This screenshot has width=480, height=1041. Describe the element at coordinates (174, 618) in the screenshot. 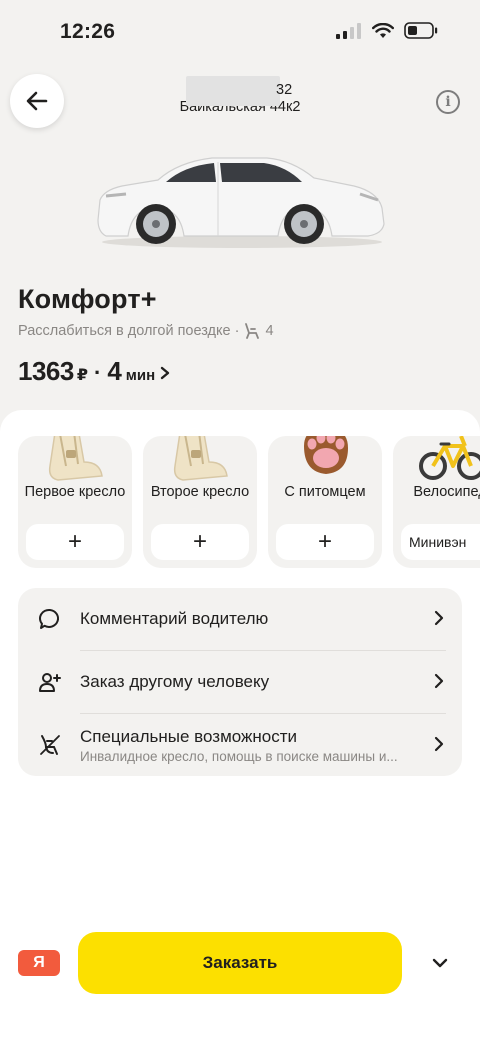

I see `menu-item-title: Комментарий водителю` at that location.